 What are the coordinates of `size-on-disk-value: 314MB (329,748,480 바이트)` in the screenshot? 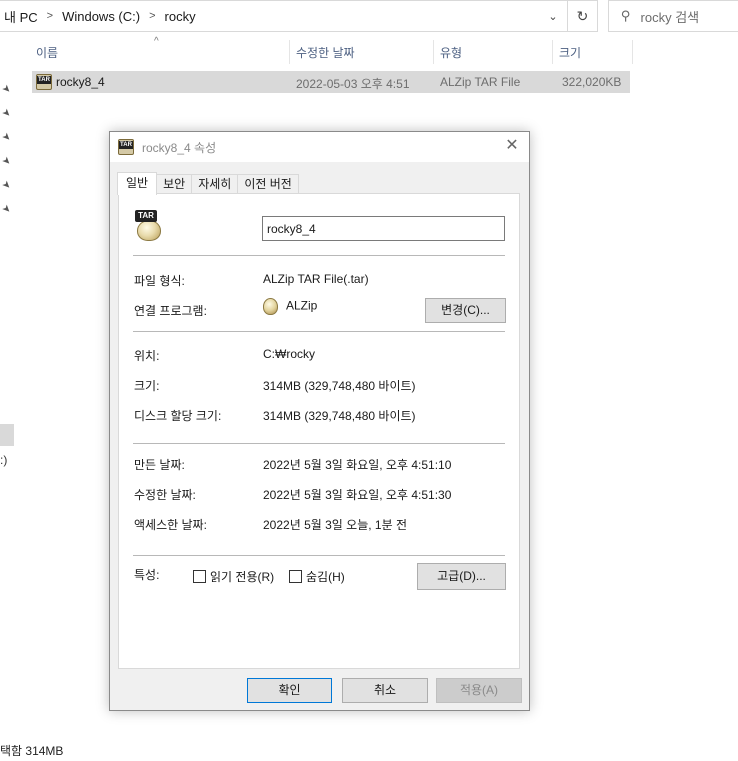 It's located at (339, 416).